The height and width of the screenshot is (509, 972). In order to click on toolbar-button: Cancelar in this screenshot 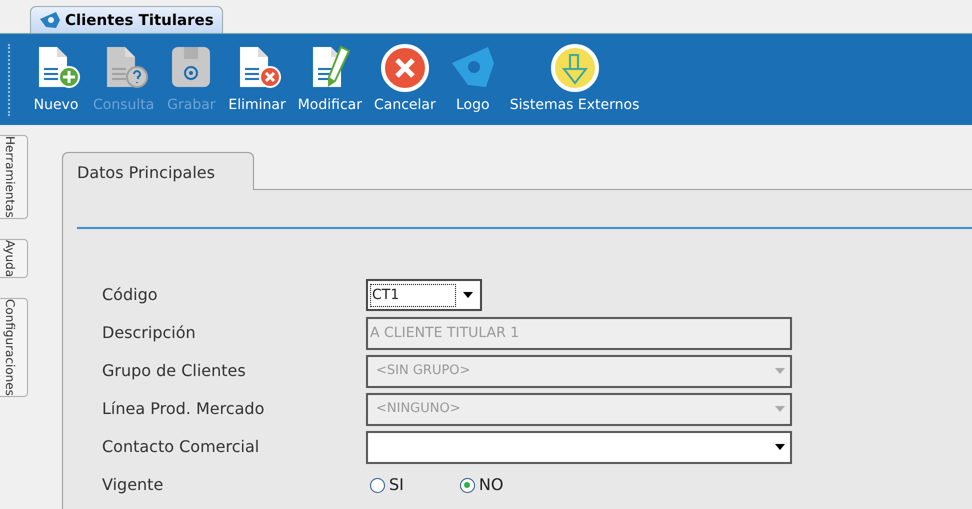, I will do `click(405, 80)`.